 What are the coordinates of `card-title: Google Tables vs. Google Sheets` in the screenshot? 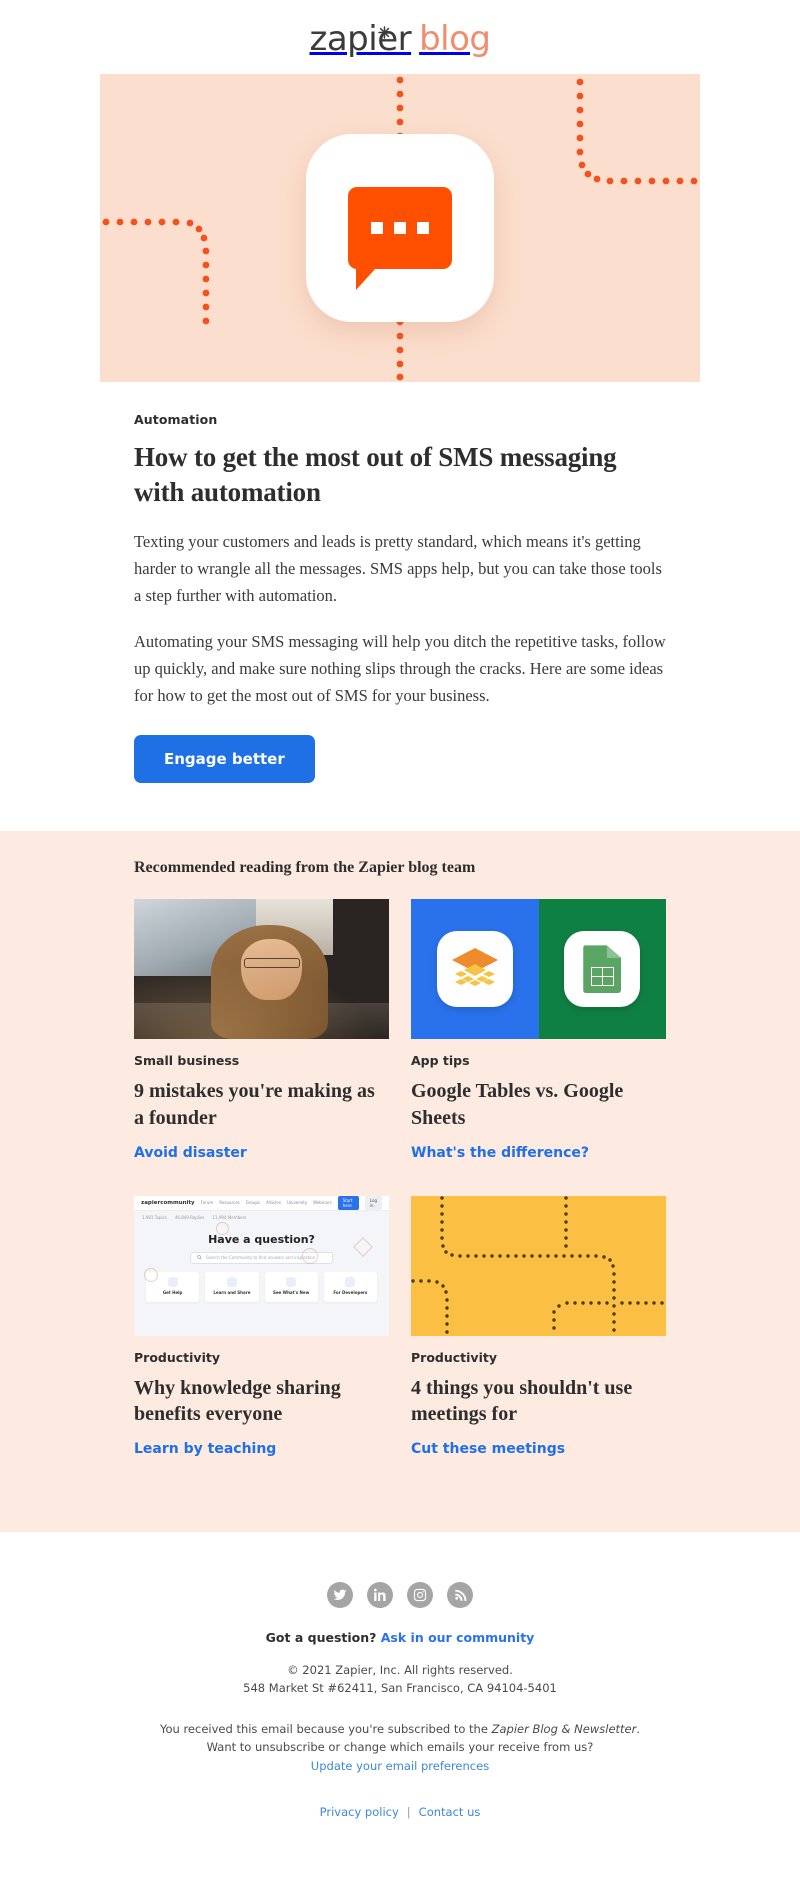 It's located at (538, 1104).